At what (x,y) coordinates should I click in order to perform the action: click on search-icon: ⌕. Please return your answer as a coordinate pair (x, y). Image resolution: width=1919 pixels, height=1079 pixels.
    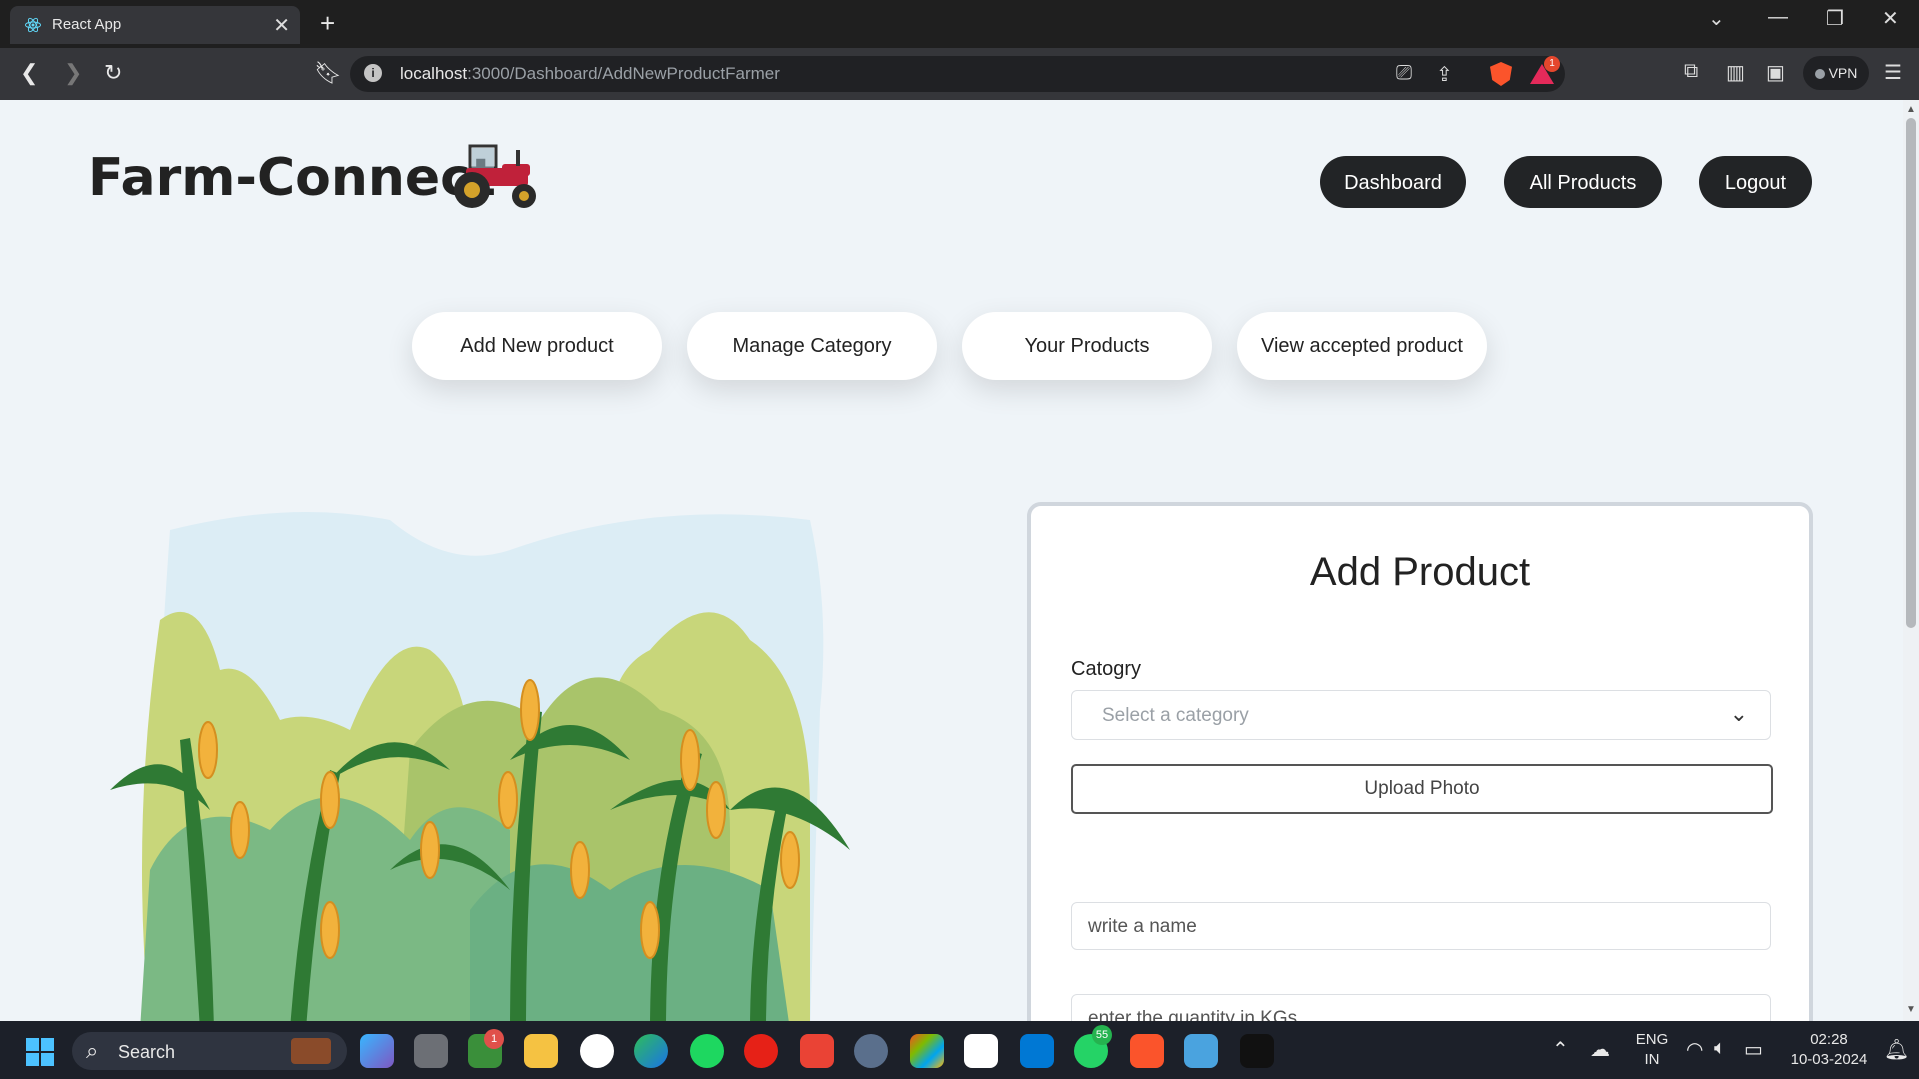
    Looking at the image, I should click on (92, 1050).